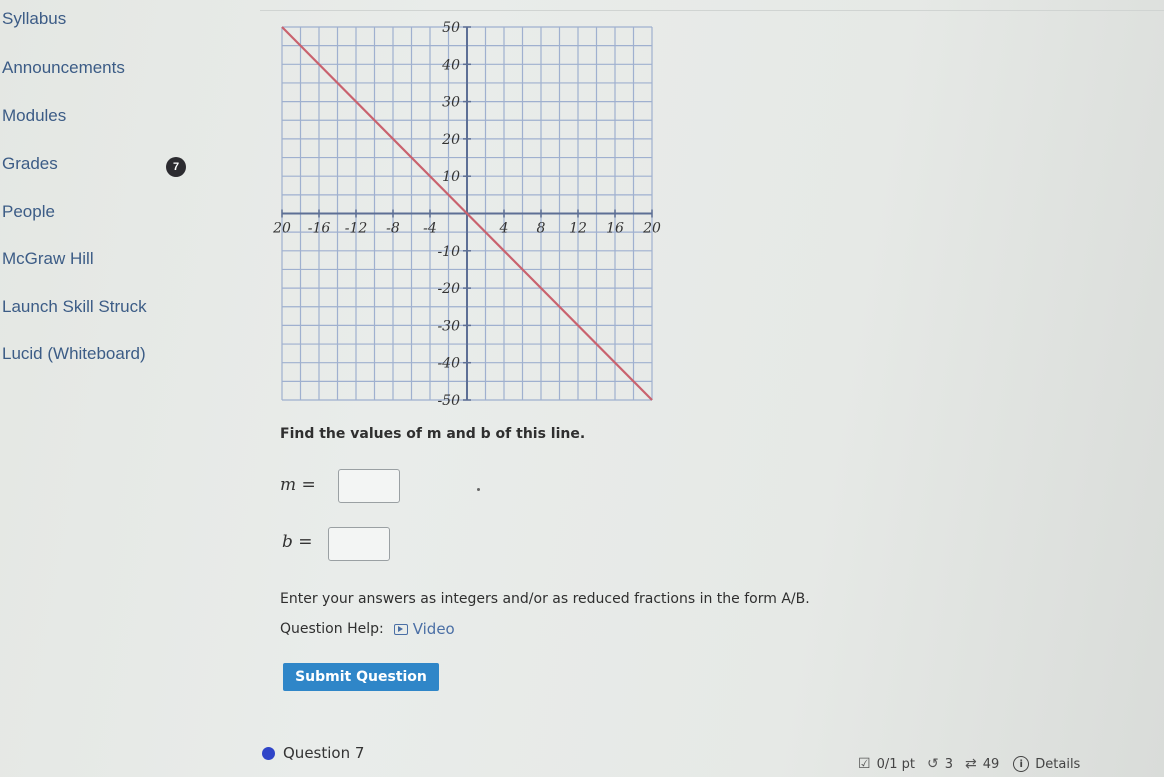 Image resolution: width=1164 pixels, height=777 pixels. I want to click on sidebar-item-people: People, so click(28, 212).